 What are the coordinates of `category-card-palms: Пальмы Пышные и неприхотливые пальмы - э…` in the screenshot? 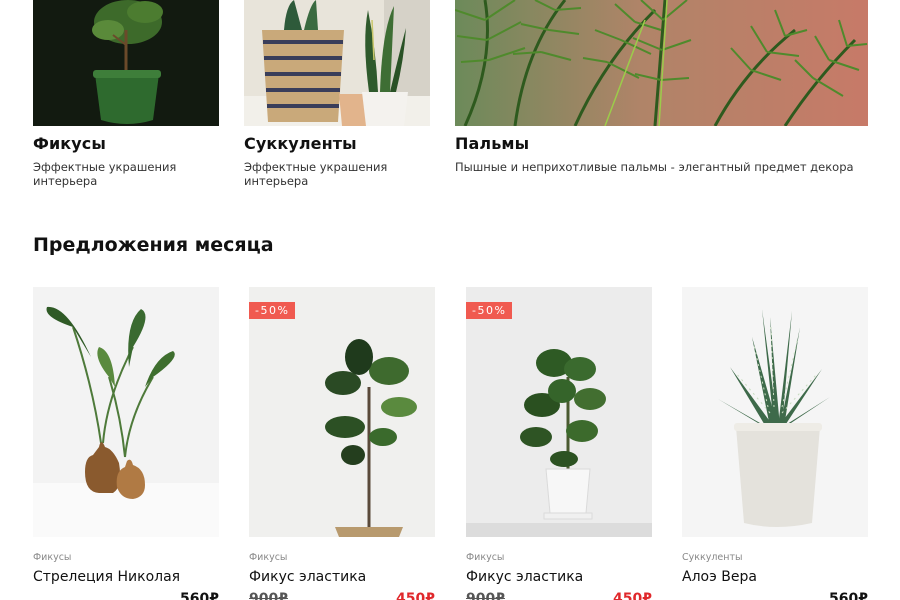 It's located at (661, 87).